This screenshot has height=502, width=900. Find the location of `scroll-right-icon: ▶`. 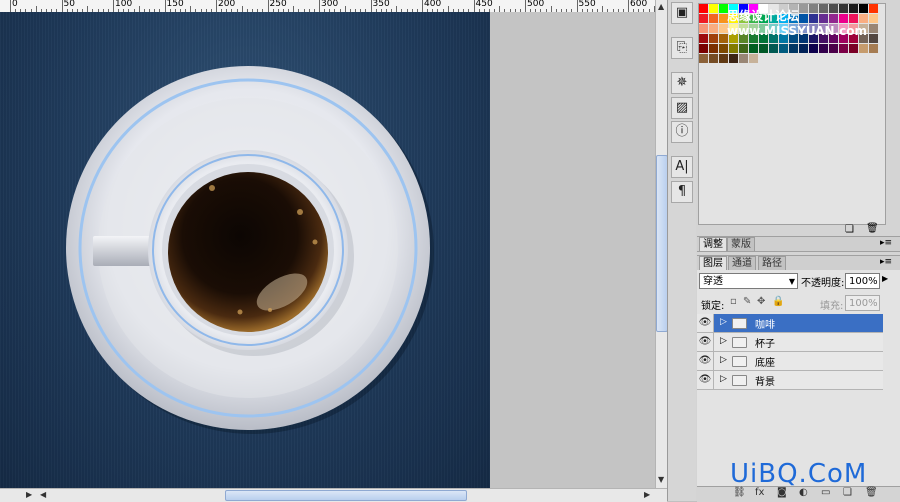

scroll-right-icon: ▶ is located at coordinates (647, 494).